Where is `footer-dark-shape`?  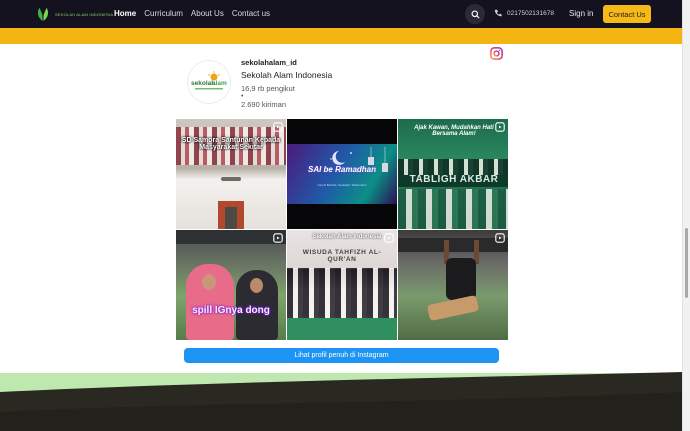
footer-dark-shape is located at coordinates (341, 401).